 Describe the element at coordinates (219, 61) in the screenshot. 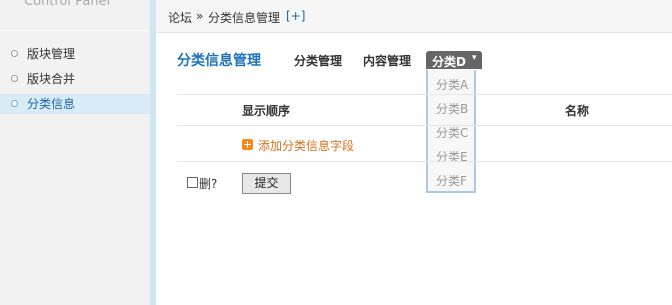

I see `page-title: 分类信息管理` at that location.